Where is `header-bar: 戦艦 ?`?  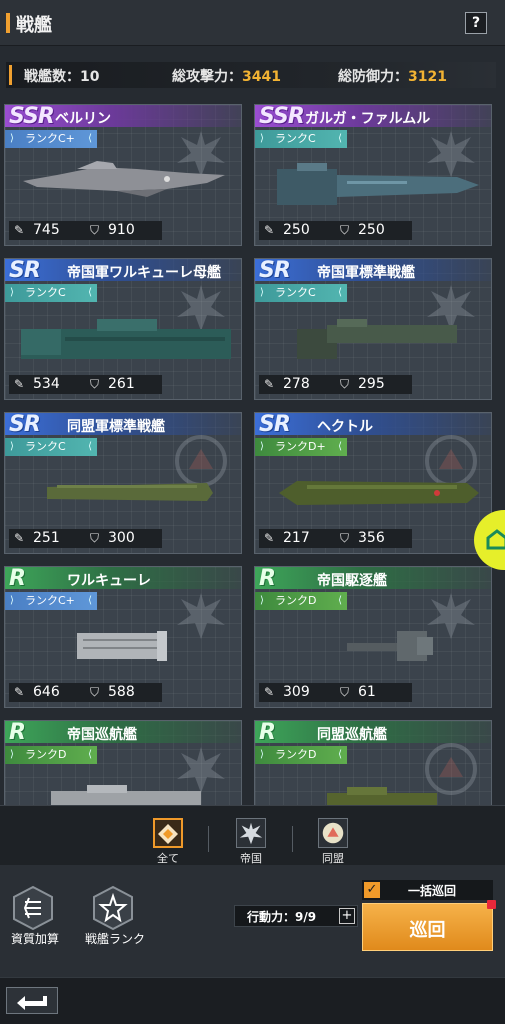
header-bar: 戦艦 ? is located at coordinates (252, 23).